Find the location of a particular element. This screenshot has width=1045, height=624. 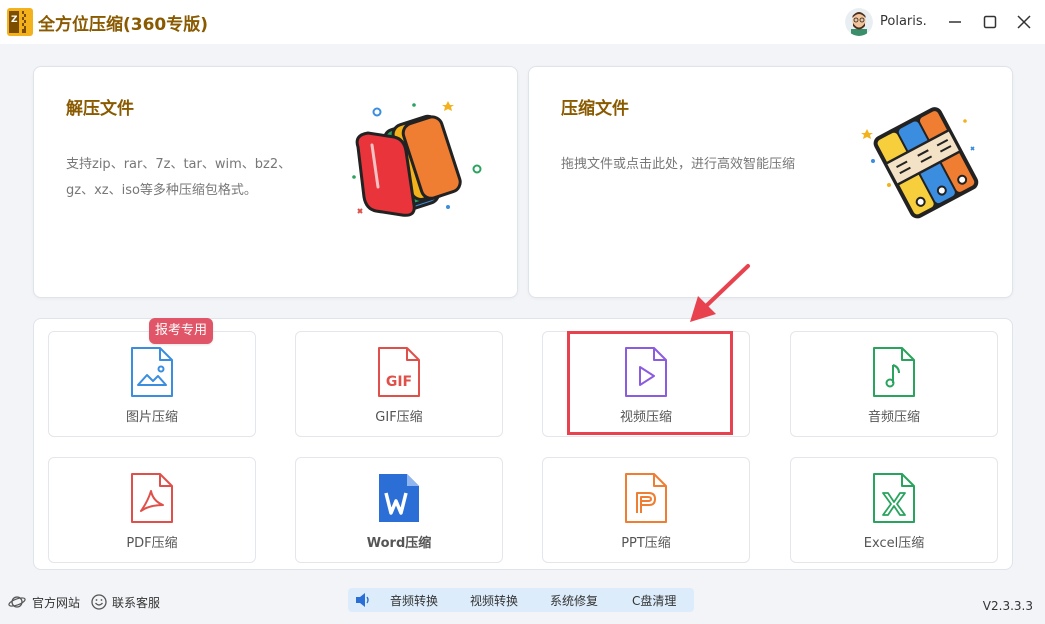

tile-label: 音频压缩 is located at coordinates (893, 417).